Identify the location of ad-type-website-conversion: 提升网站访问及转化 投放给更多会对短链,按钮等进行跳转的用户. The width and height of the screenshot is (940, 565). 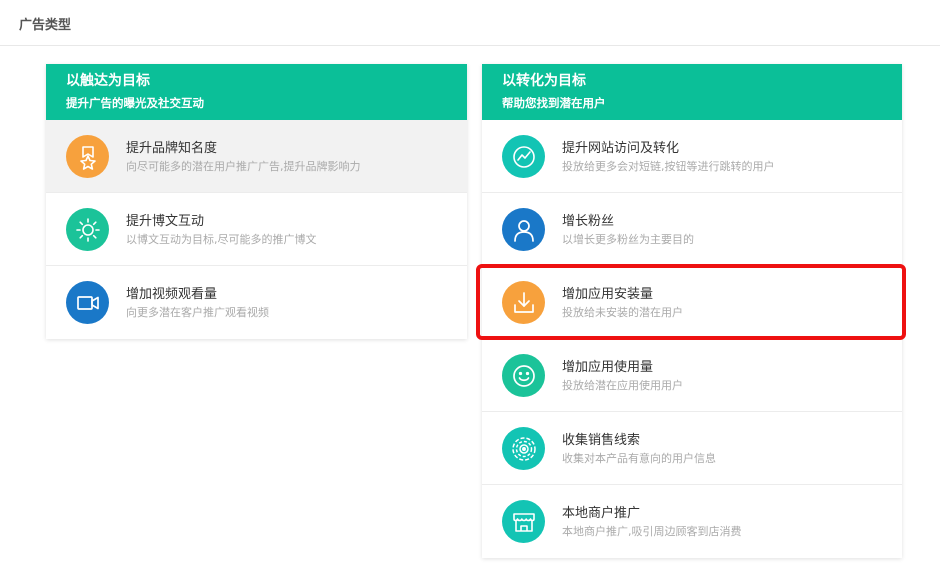
(692, 156).